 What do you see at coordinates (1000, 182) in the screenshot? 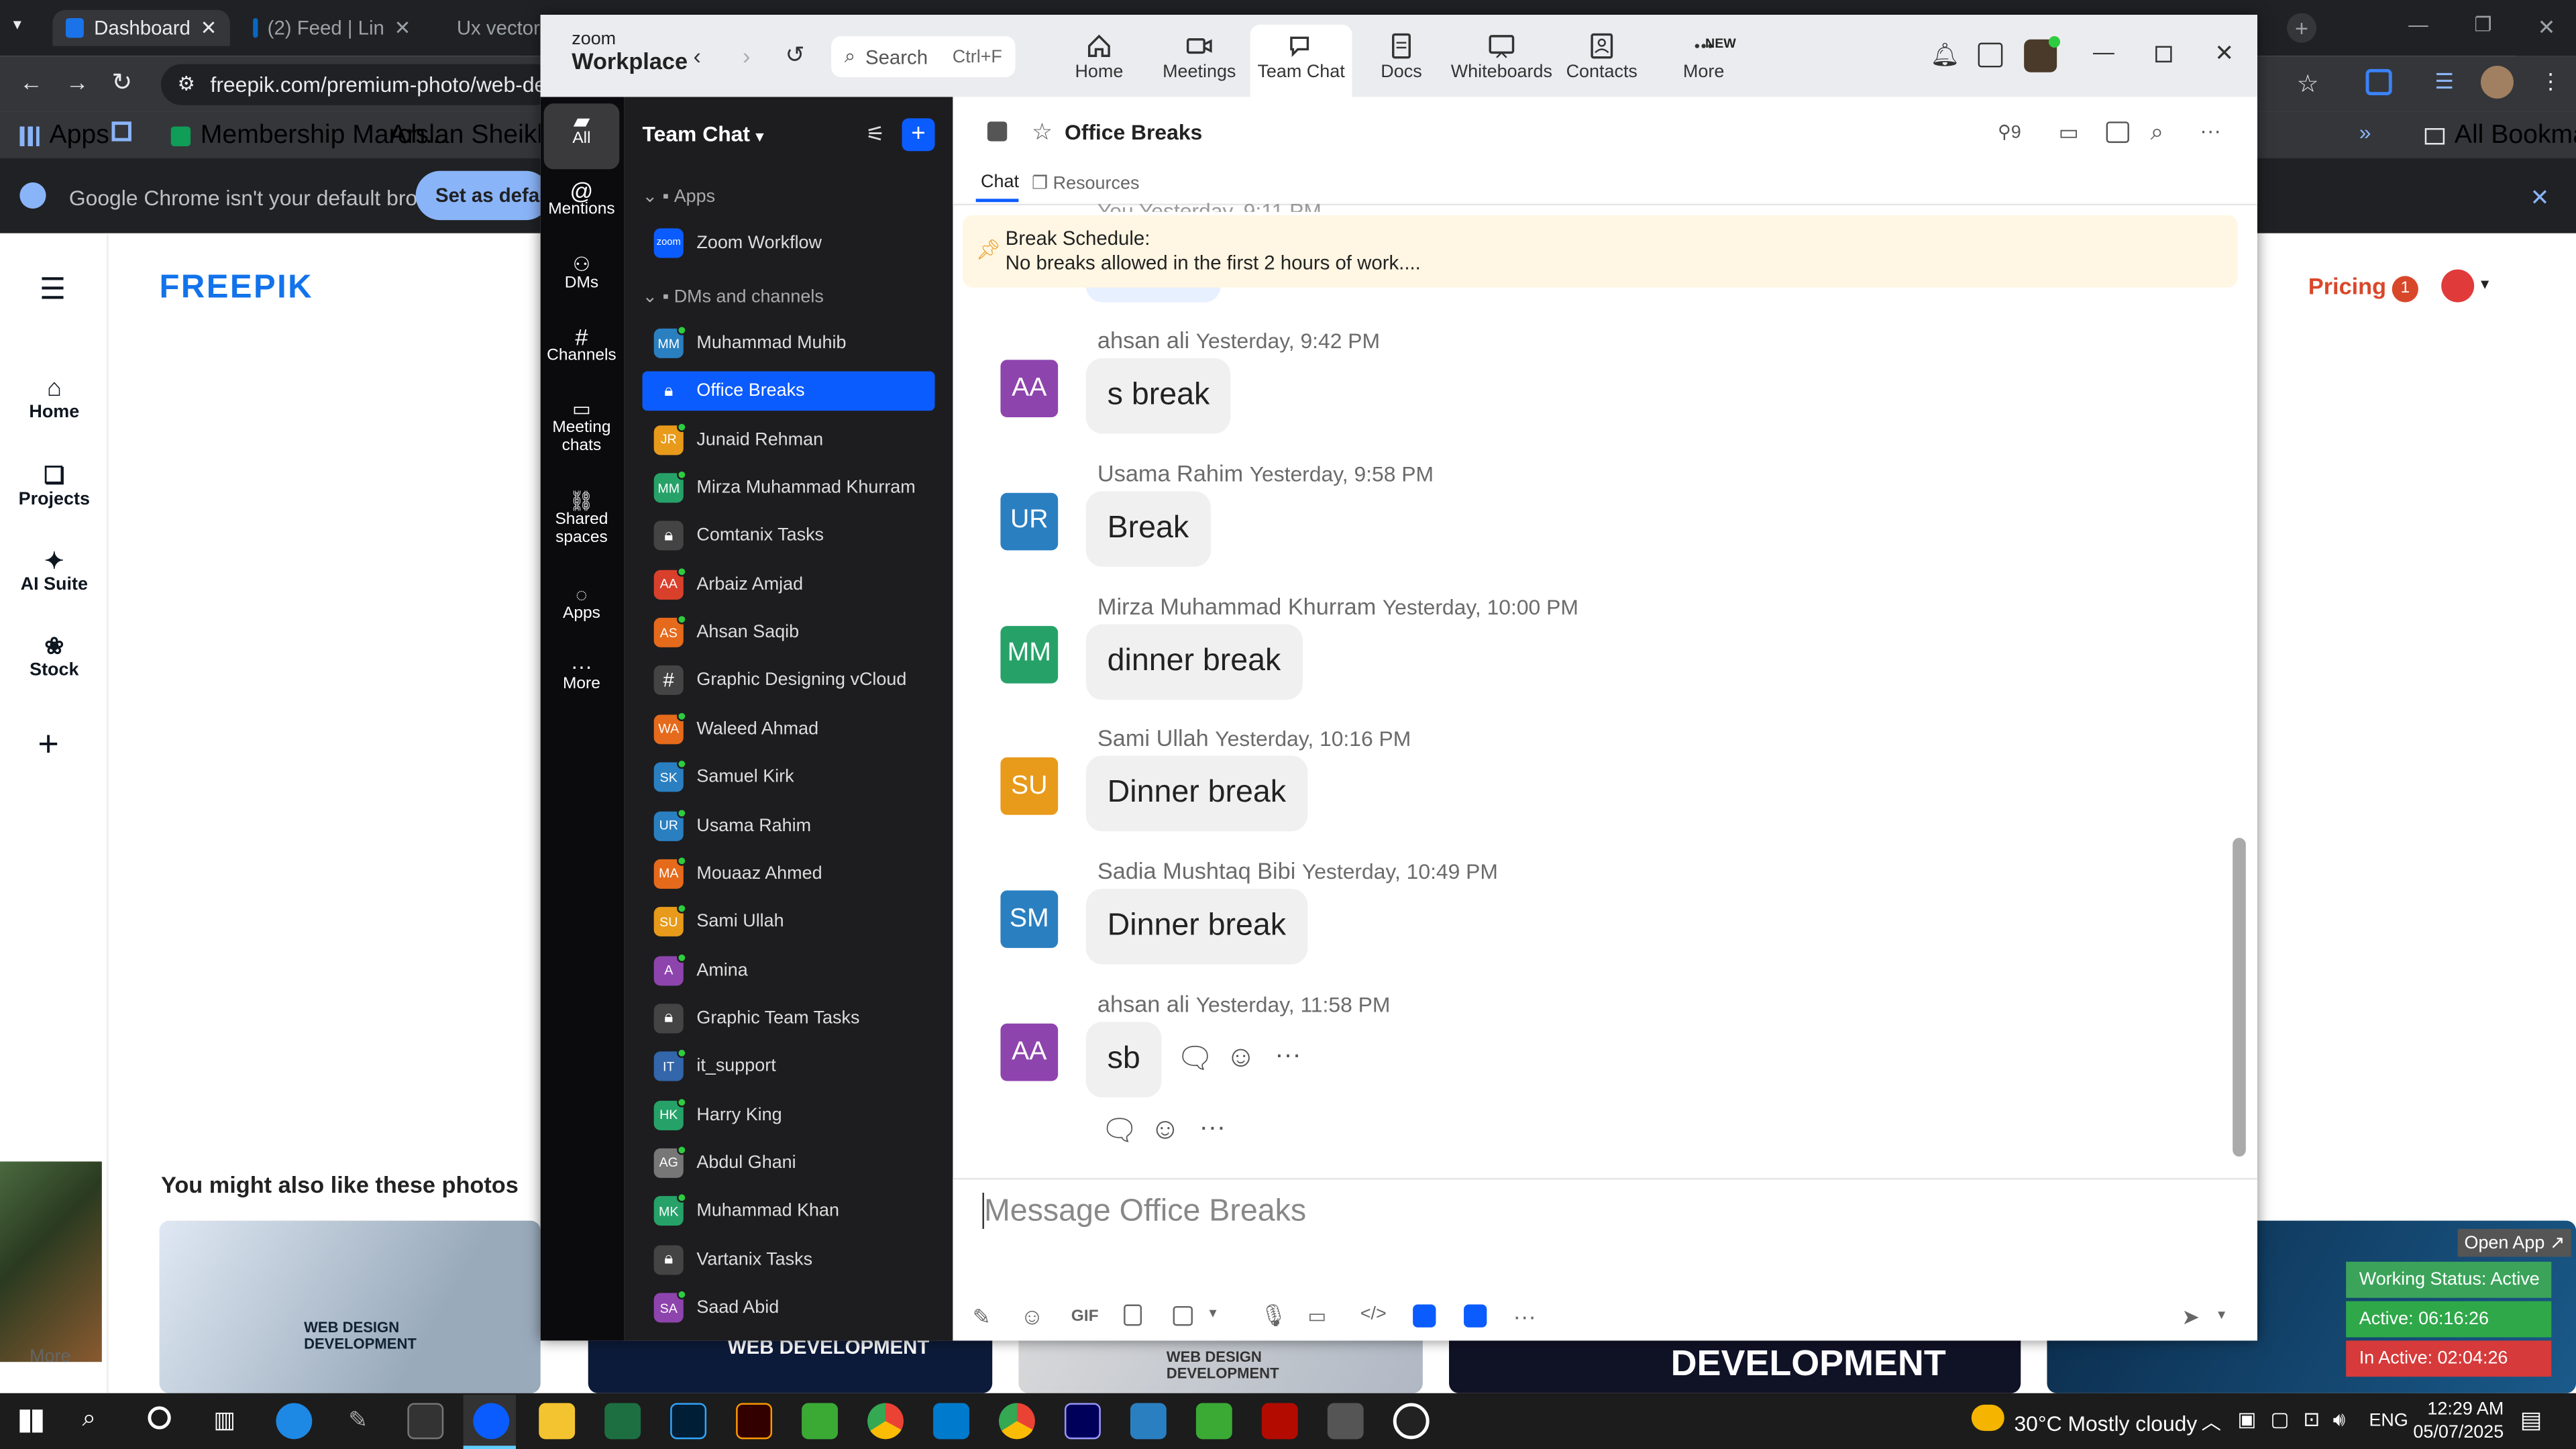
I see `tab-chat: Chat` at bounding box center [1000, 182].